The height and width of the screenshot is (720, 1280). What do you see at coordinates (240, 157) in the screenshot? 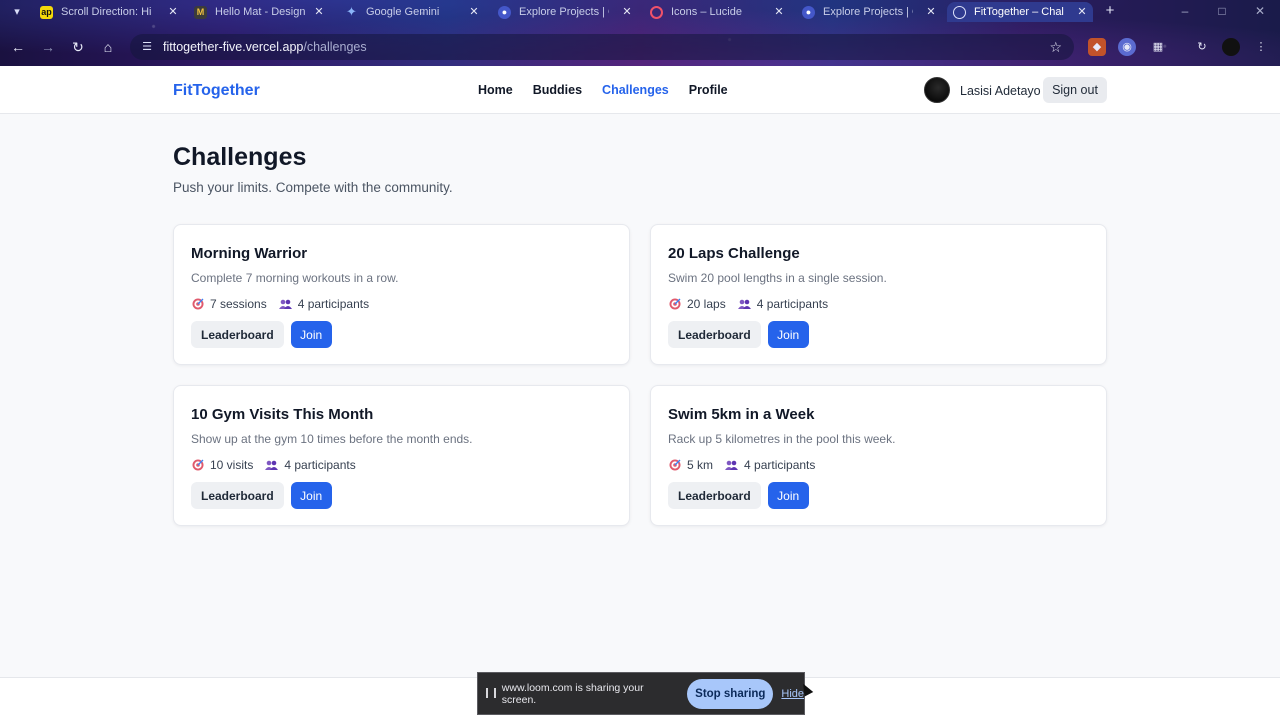
I see `page-title: Challenges` at bounding box center [240, 157].